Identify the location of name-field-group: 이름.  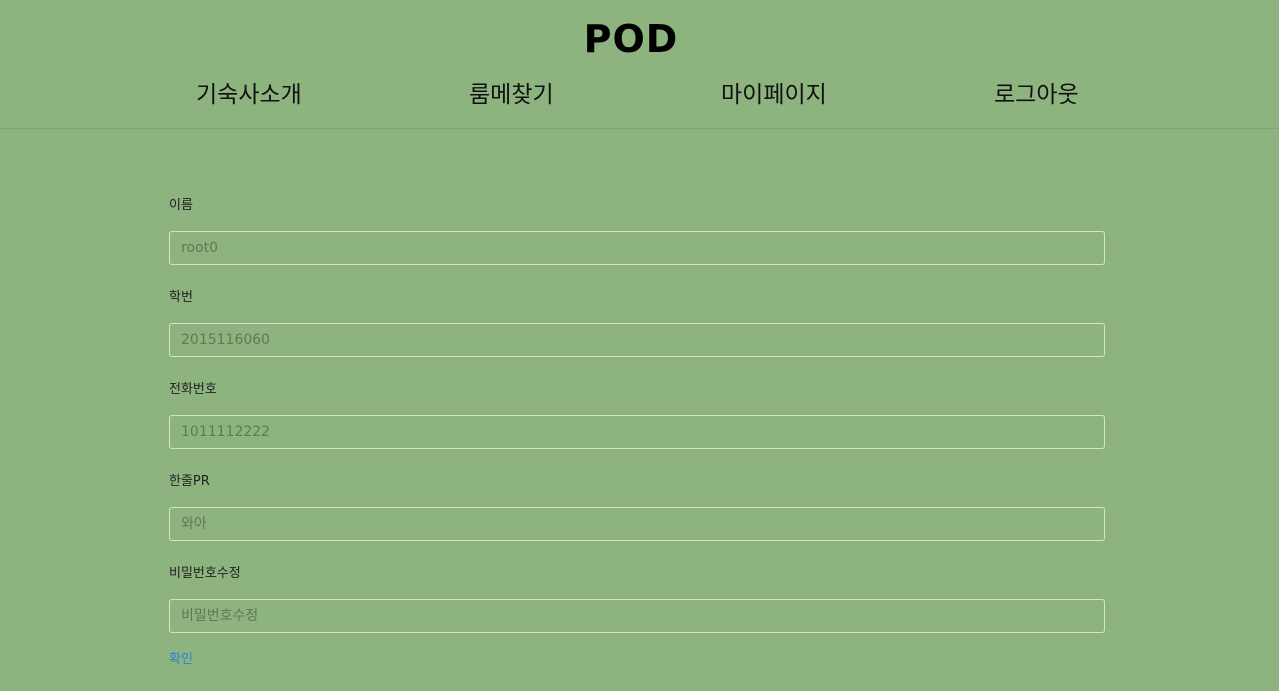
(637, 238).